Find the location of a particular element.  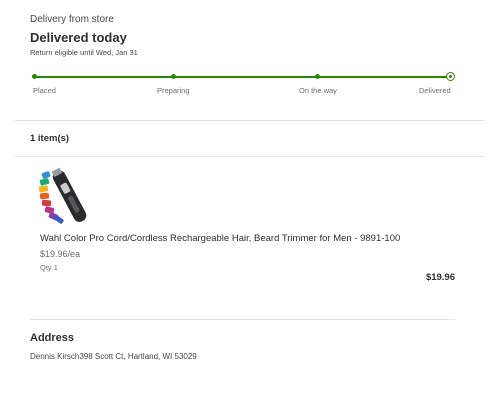

step-label-preparing: Preparing is located at coordinates (173, 90).